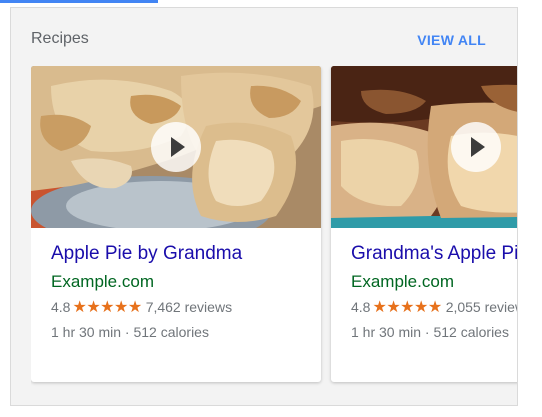  I want to click on review-count: 7,462 reviews, so click(189, 307).